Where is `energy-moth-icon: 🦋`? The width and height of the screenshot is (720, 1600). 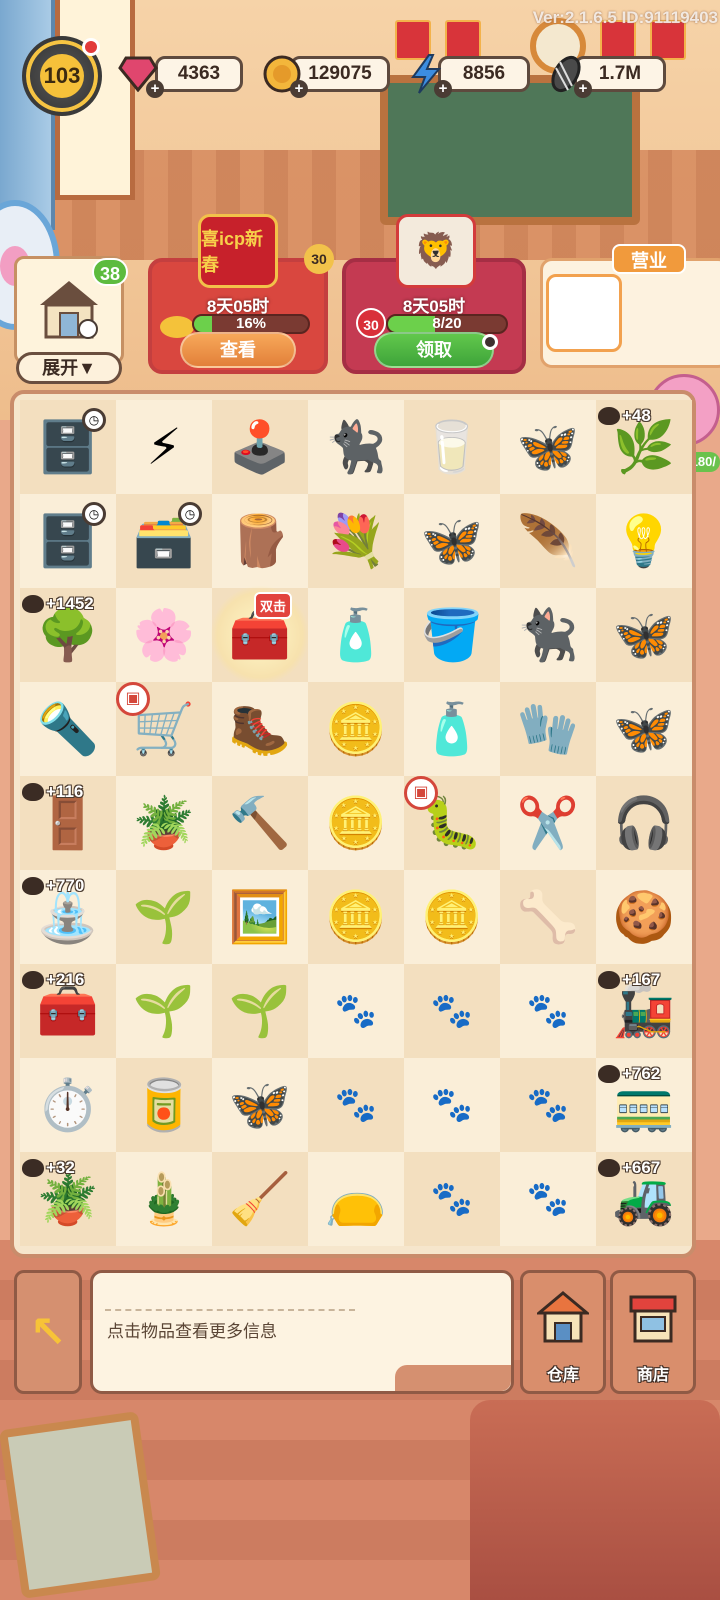 energy-moth-icon: 🦋 is located at coordinates (548, 447).